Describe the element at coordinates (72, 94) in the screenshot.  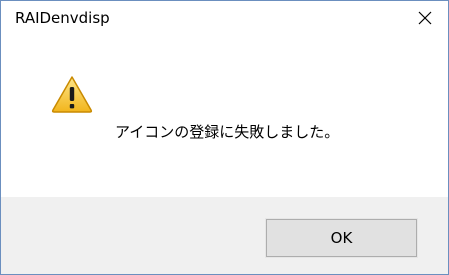
I see `warning-icon` at that location.